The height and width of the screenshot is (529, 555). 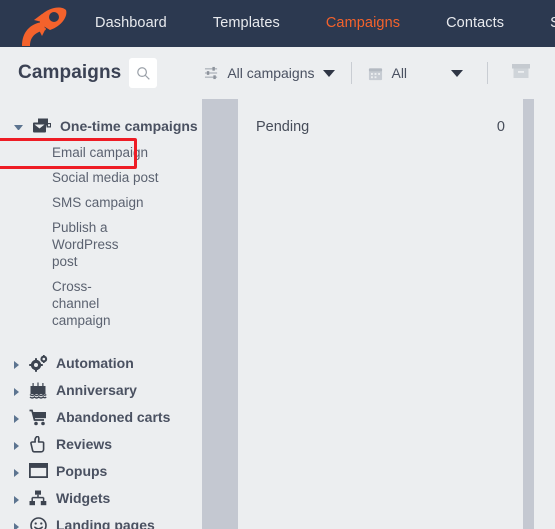 What do you see at coordinates (105, 523) in the screenshot?
I see `sidebar-group-label: Landing pages` at bounding box center [105, 523].